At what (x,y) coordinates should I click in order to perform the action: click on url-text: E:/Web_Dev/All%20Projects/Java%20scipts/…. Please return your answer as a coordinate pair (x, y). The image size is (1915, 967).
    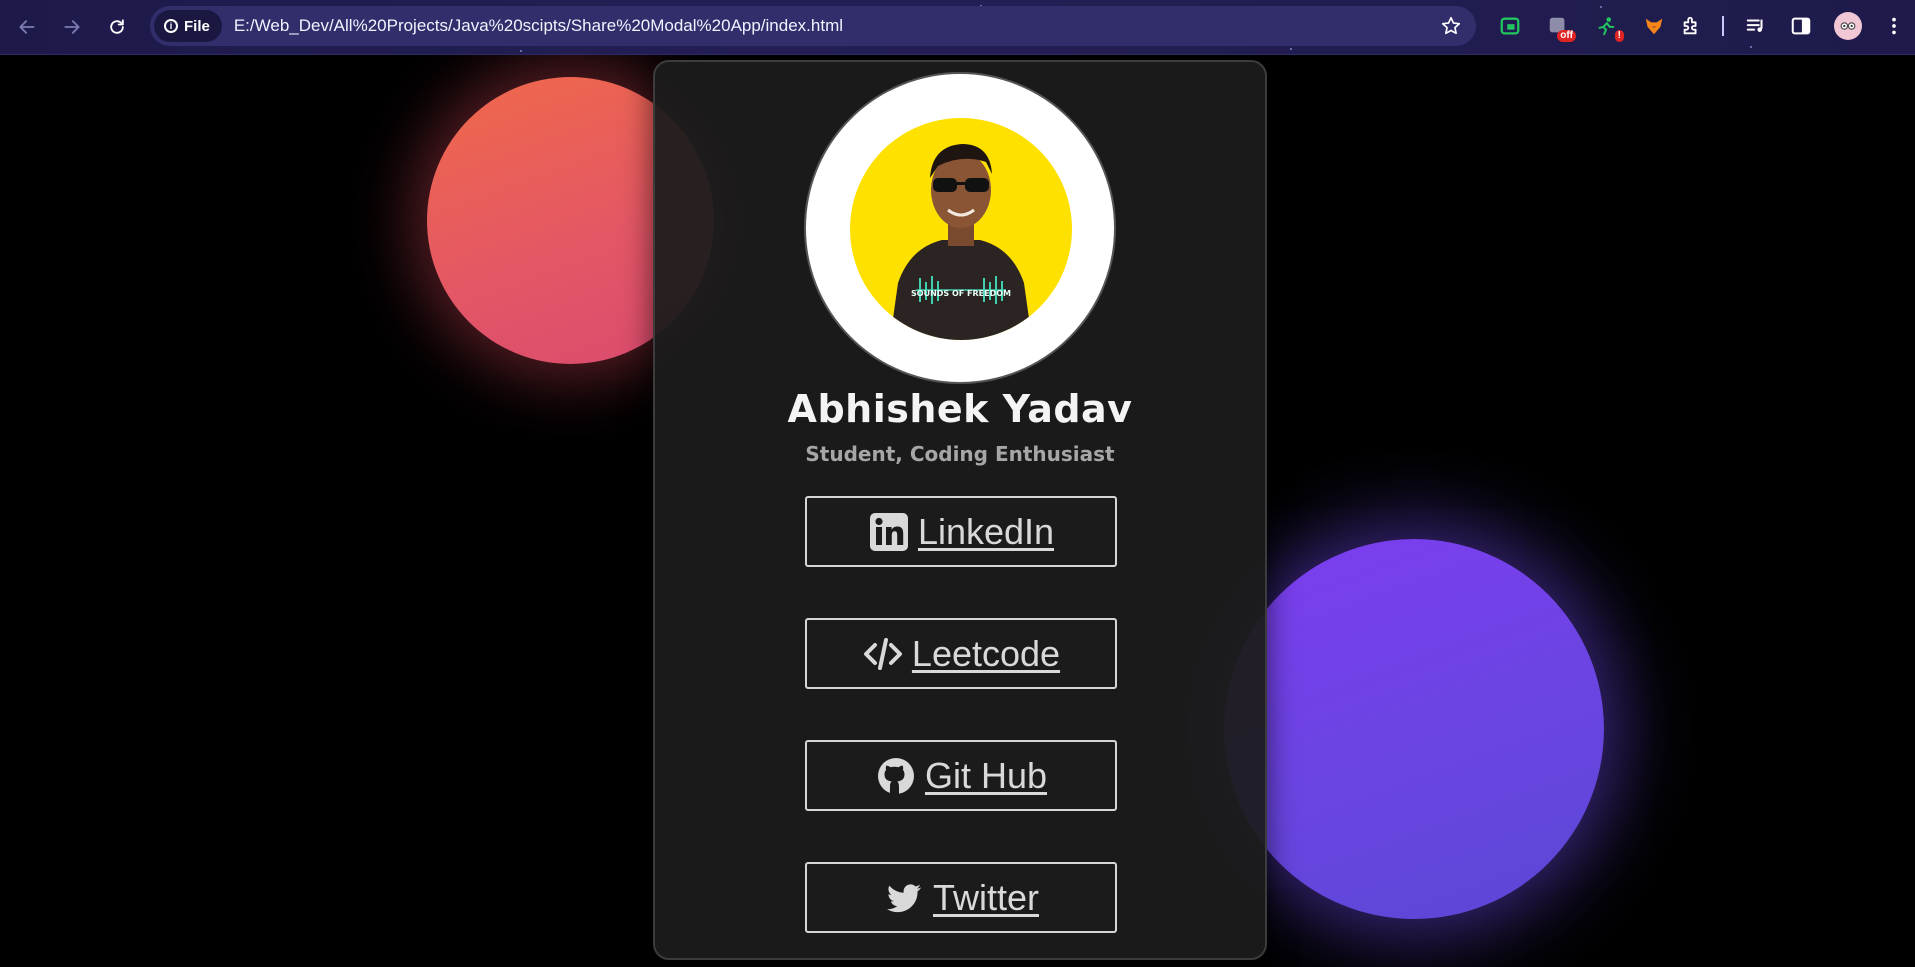
    Looking at the image, I should click on (538, 26).